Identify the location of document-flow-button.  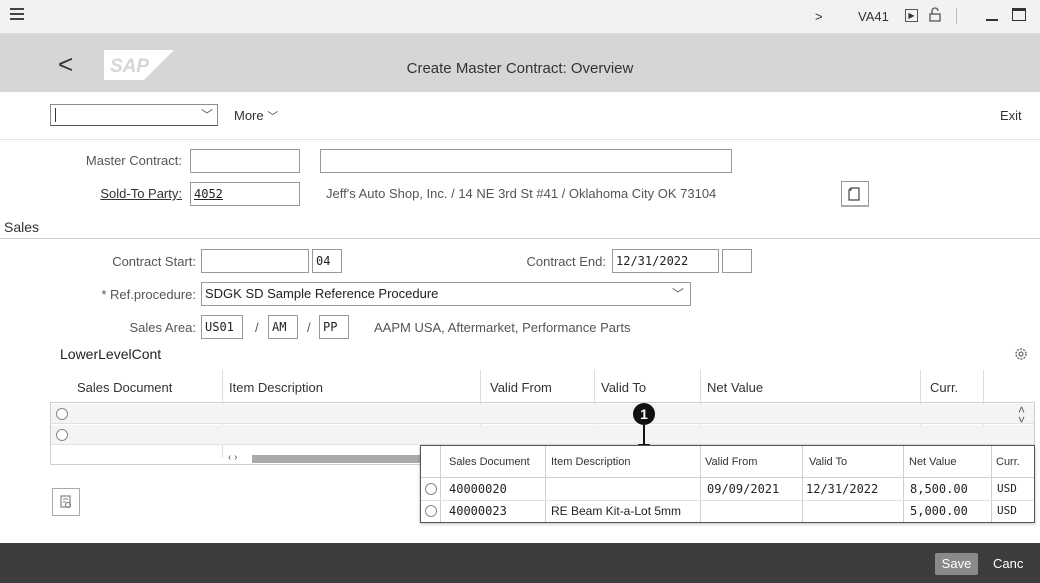
(855, 194).